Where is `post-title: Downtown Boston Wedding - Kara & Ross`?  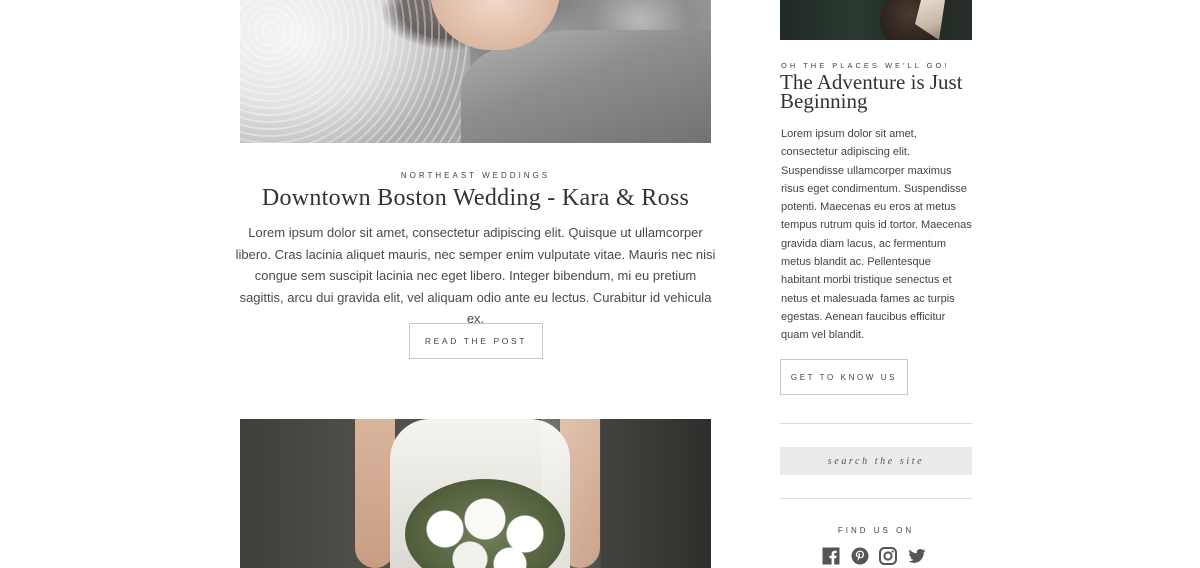
post-title: Downtown Boston Wedding - Kara & Ross is located at coordinates (475, 198).